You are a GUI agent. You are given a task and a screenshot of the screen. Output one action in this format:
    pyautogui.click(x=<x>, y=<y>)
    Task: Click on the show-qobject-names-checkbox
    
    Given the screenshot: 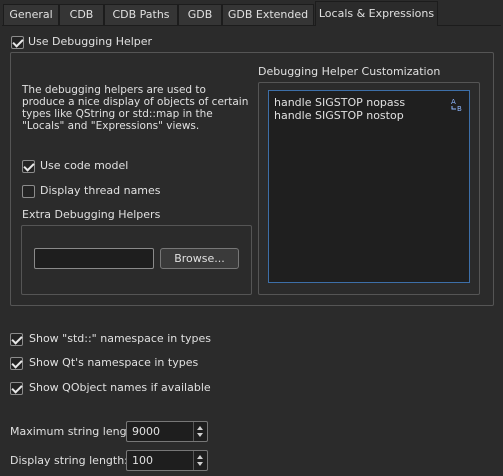 What is the action you would take?
    pyautogui.click(x=16, y=388)
    